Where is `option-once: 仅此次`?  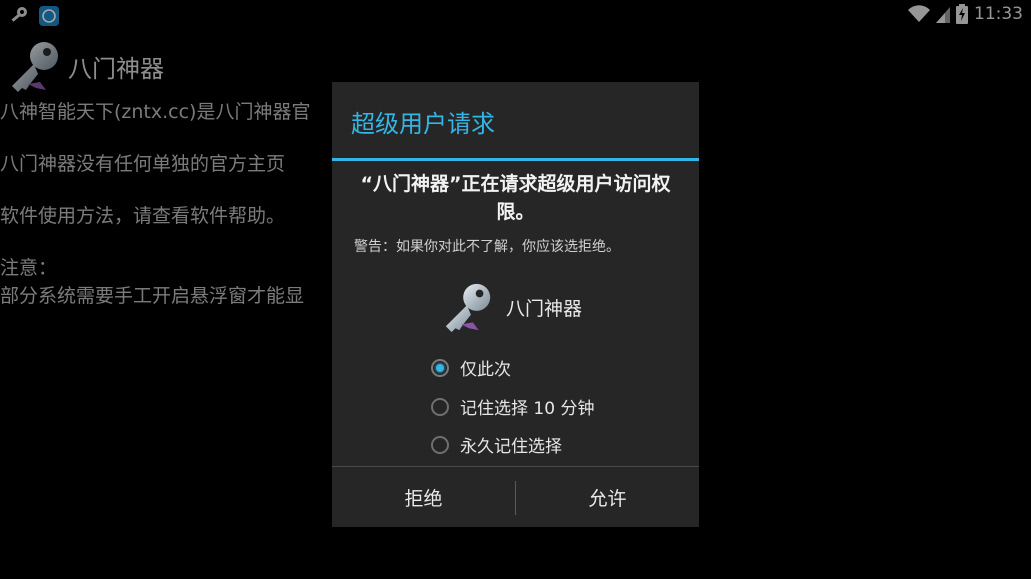
option-once: 仅此次 is located at coordinates (471, 367).